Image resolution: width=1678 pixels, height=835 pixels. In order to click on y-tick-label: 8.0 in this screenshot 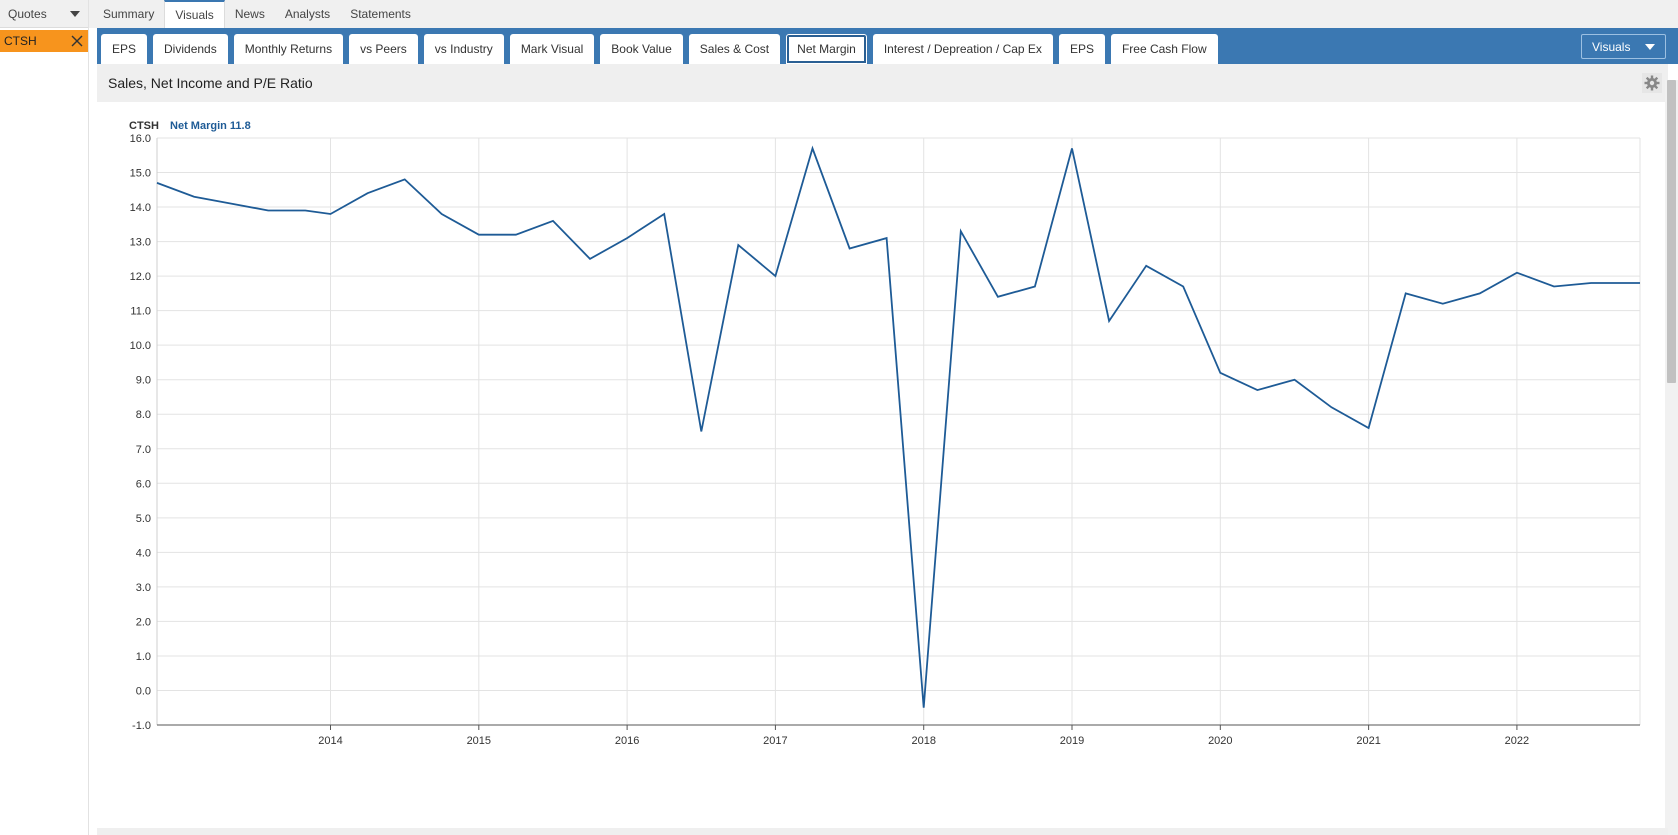, I will do `click(143, 415)`.